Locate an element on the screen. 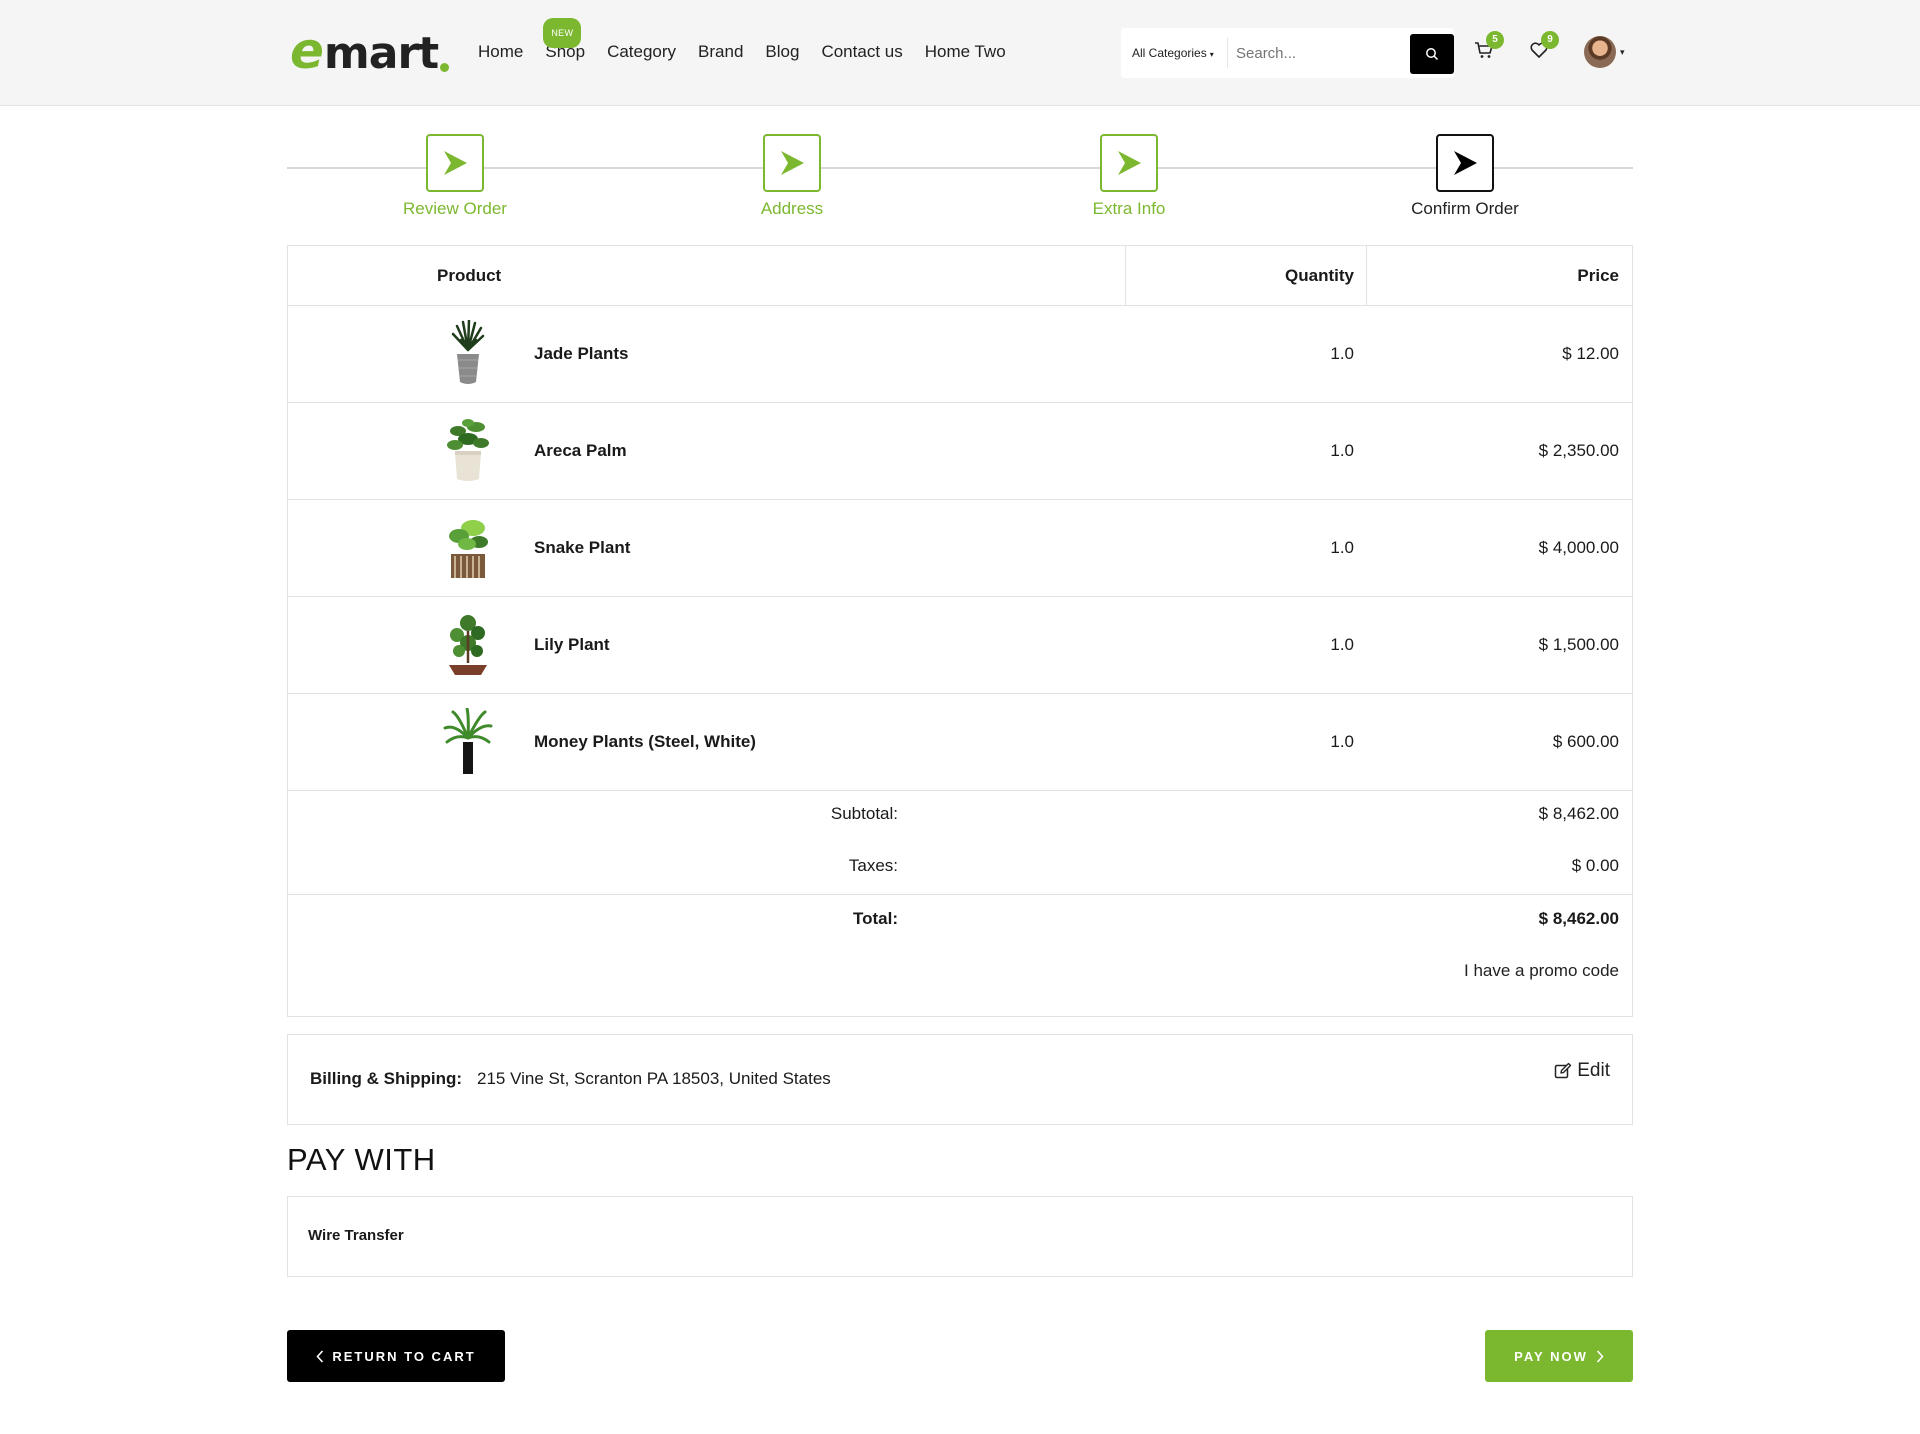 The height and width of the screenshot is (1434, 1920). cart-button: 5 is located at coordinates (1489, 48).